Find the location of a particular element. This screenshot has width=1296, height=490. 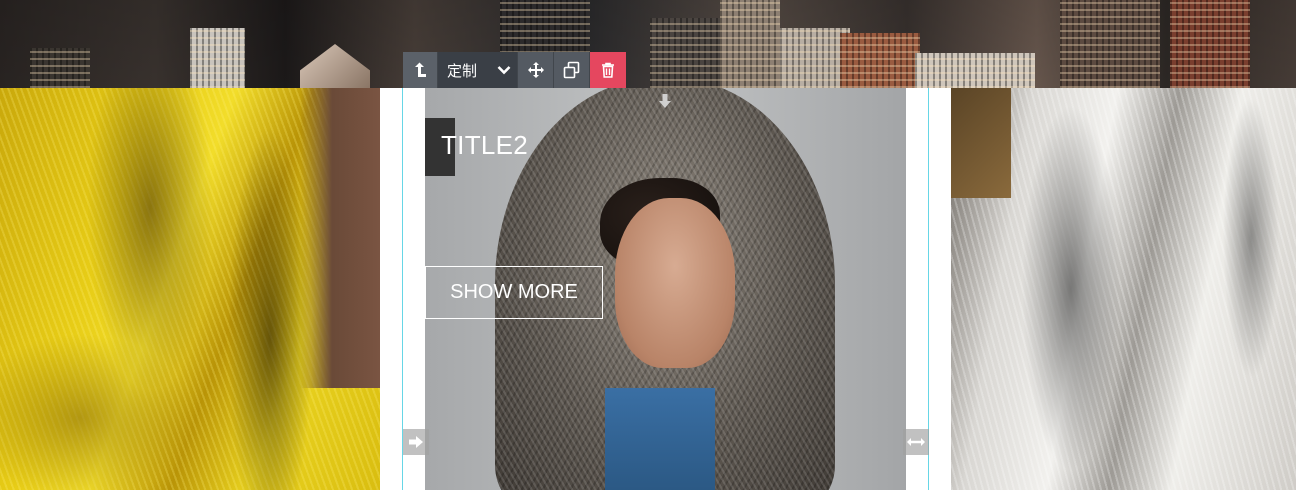

element-toolbar: 定制 is located at coordinates (514, 70).